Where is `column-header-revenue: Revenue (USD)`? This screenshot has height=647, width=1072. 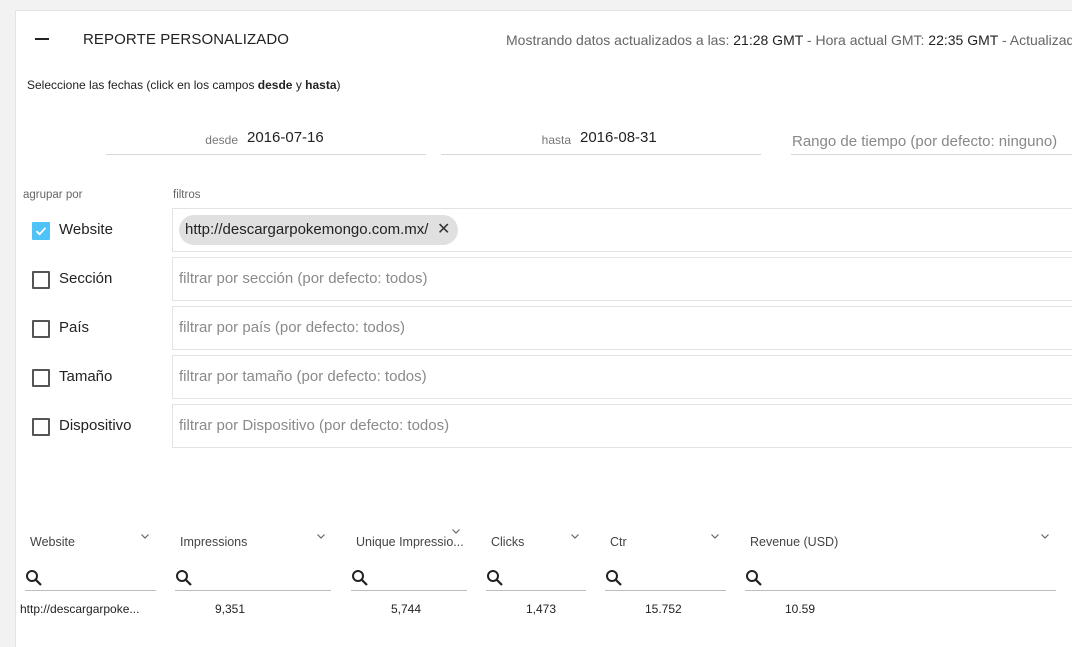
column-header-revenue: Revenue (USD) is located at coordinates (794, 542).